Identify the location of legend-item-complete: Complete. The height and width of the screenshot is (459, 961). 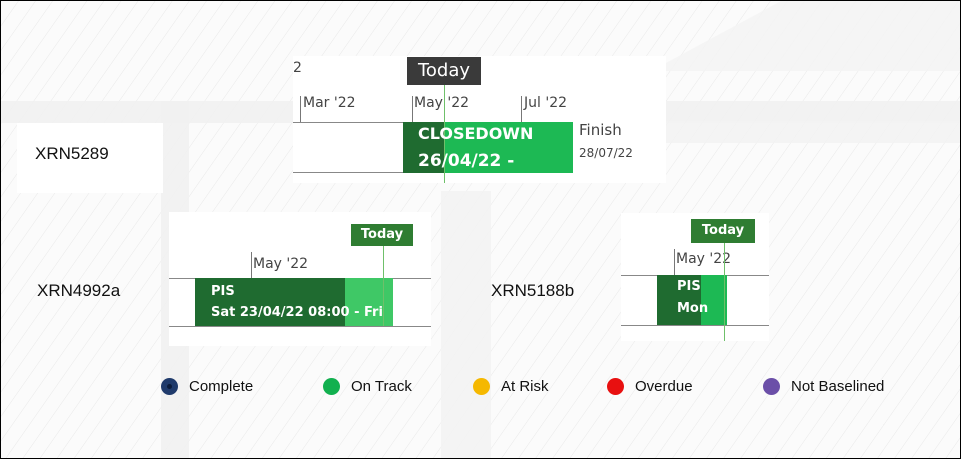
(207, 386).